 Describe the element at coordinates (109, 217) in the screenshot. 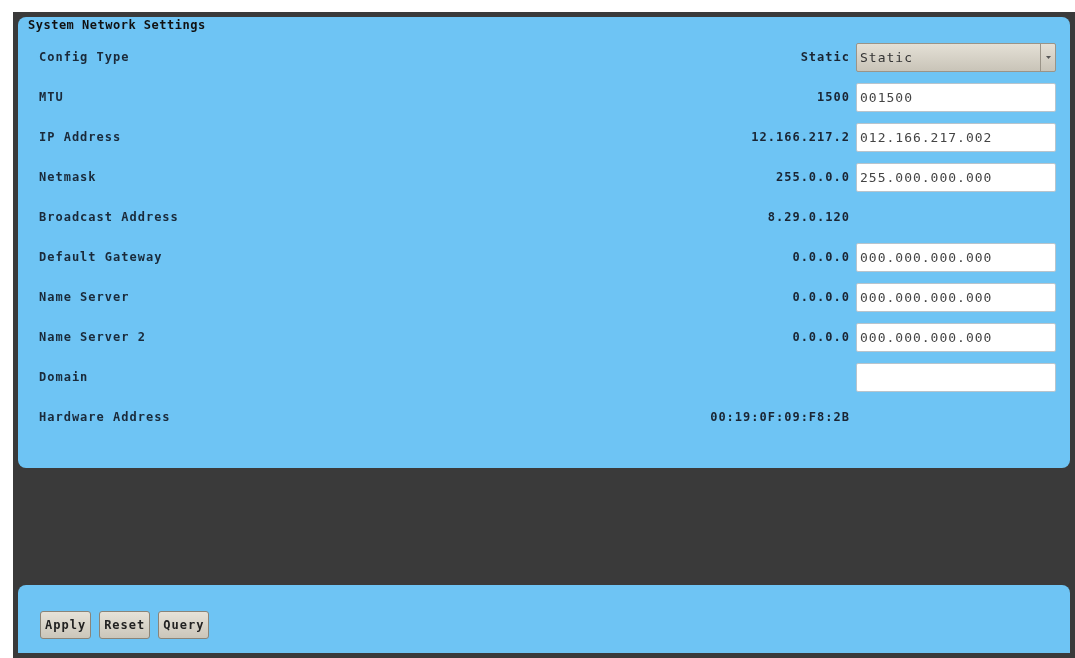

I see `field-label: Broadcast Address` at that location.